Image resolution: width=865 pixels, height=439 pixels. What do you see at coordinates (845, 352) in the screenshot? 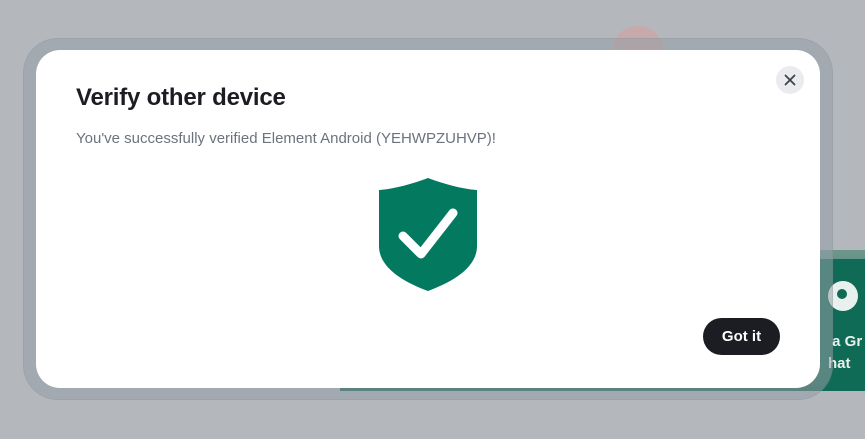
I see `background-card-text: a Gr hat` at bounding box center [845, 352].